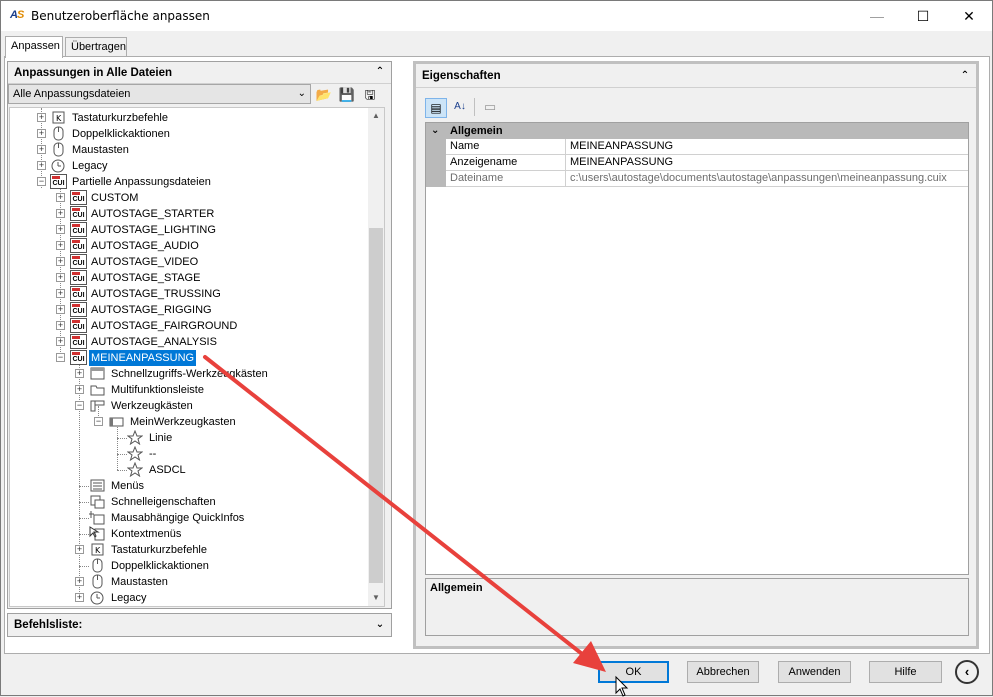 The image size is (993, 697). Describe the element at coordinates (190, 310) in the screenshot. I see `tree-item-autostage-rigging: + CUI AUTOSTAGE_RIGGING` at that location.